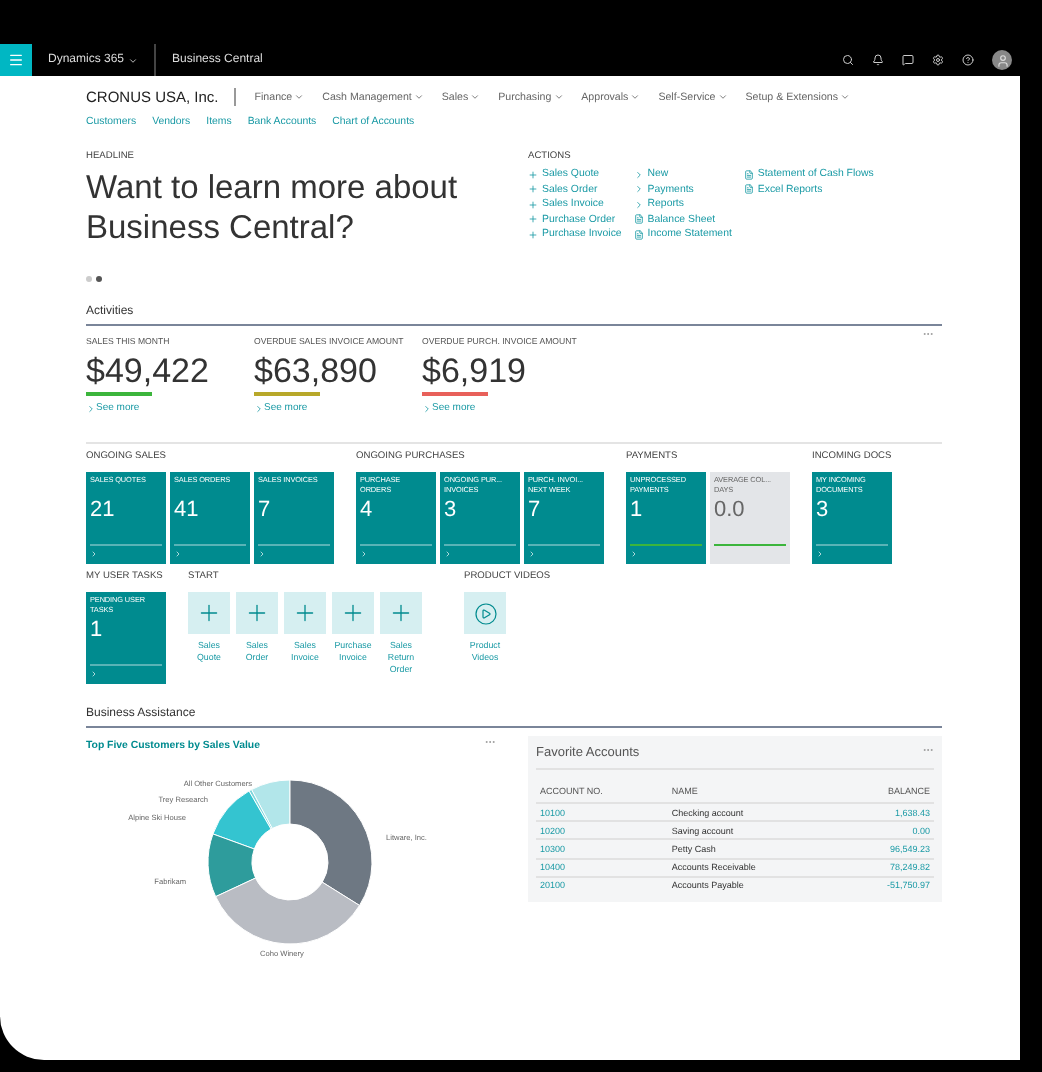 The width and height of the screenshot is (1042, 1072). I want to click on tile-value: 0.0, so click(730, 510).